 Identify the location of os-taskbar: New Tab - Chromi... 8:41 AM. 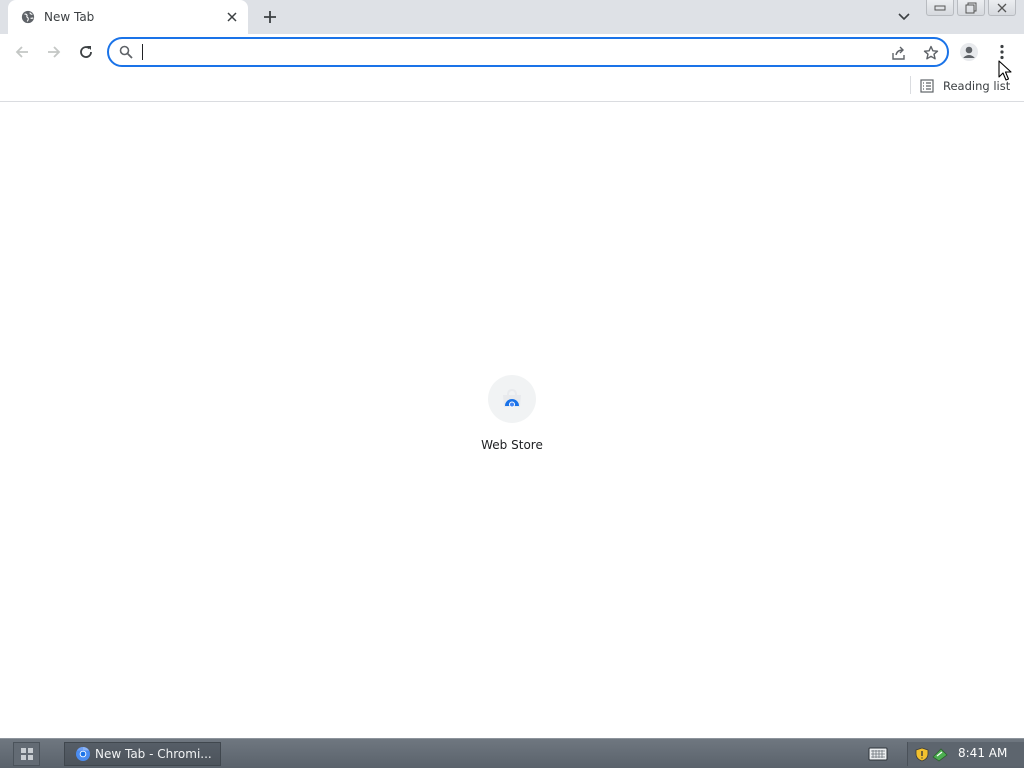
(512, 753).